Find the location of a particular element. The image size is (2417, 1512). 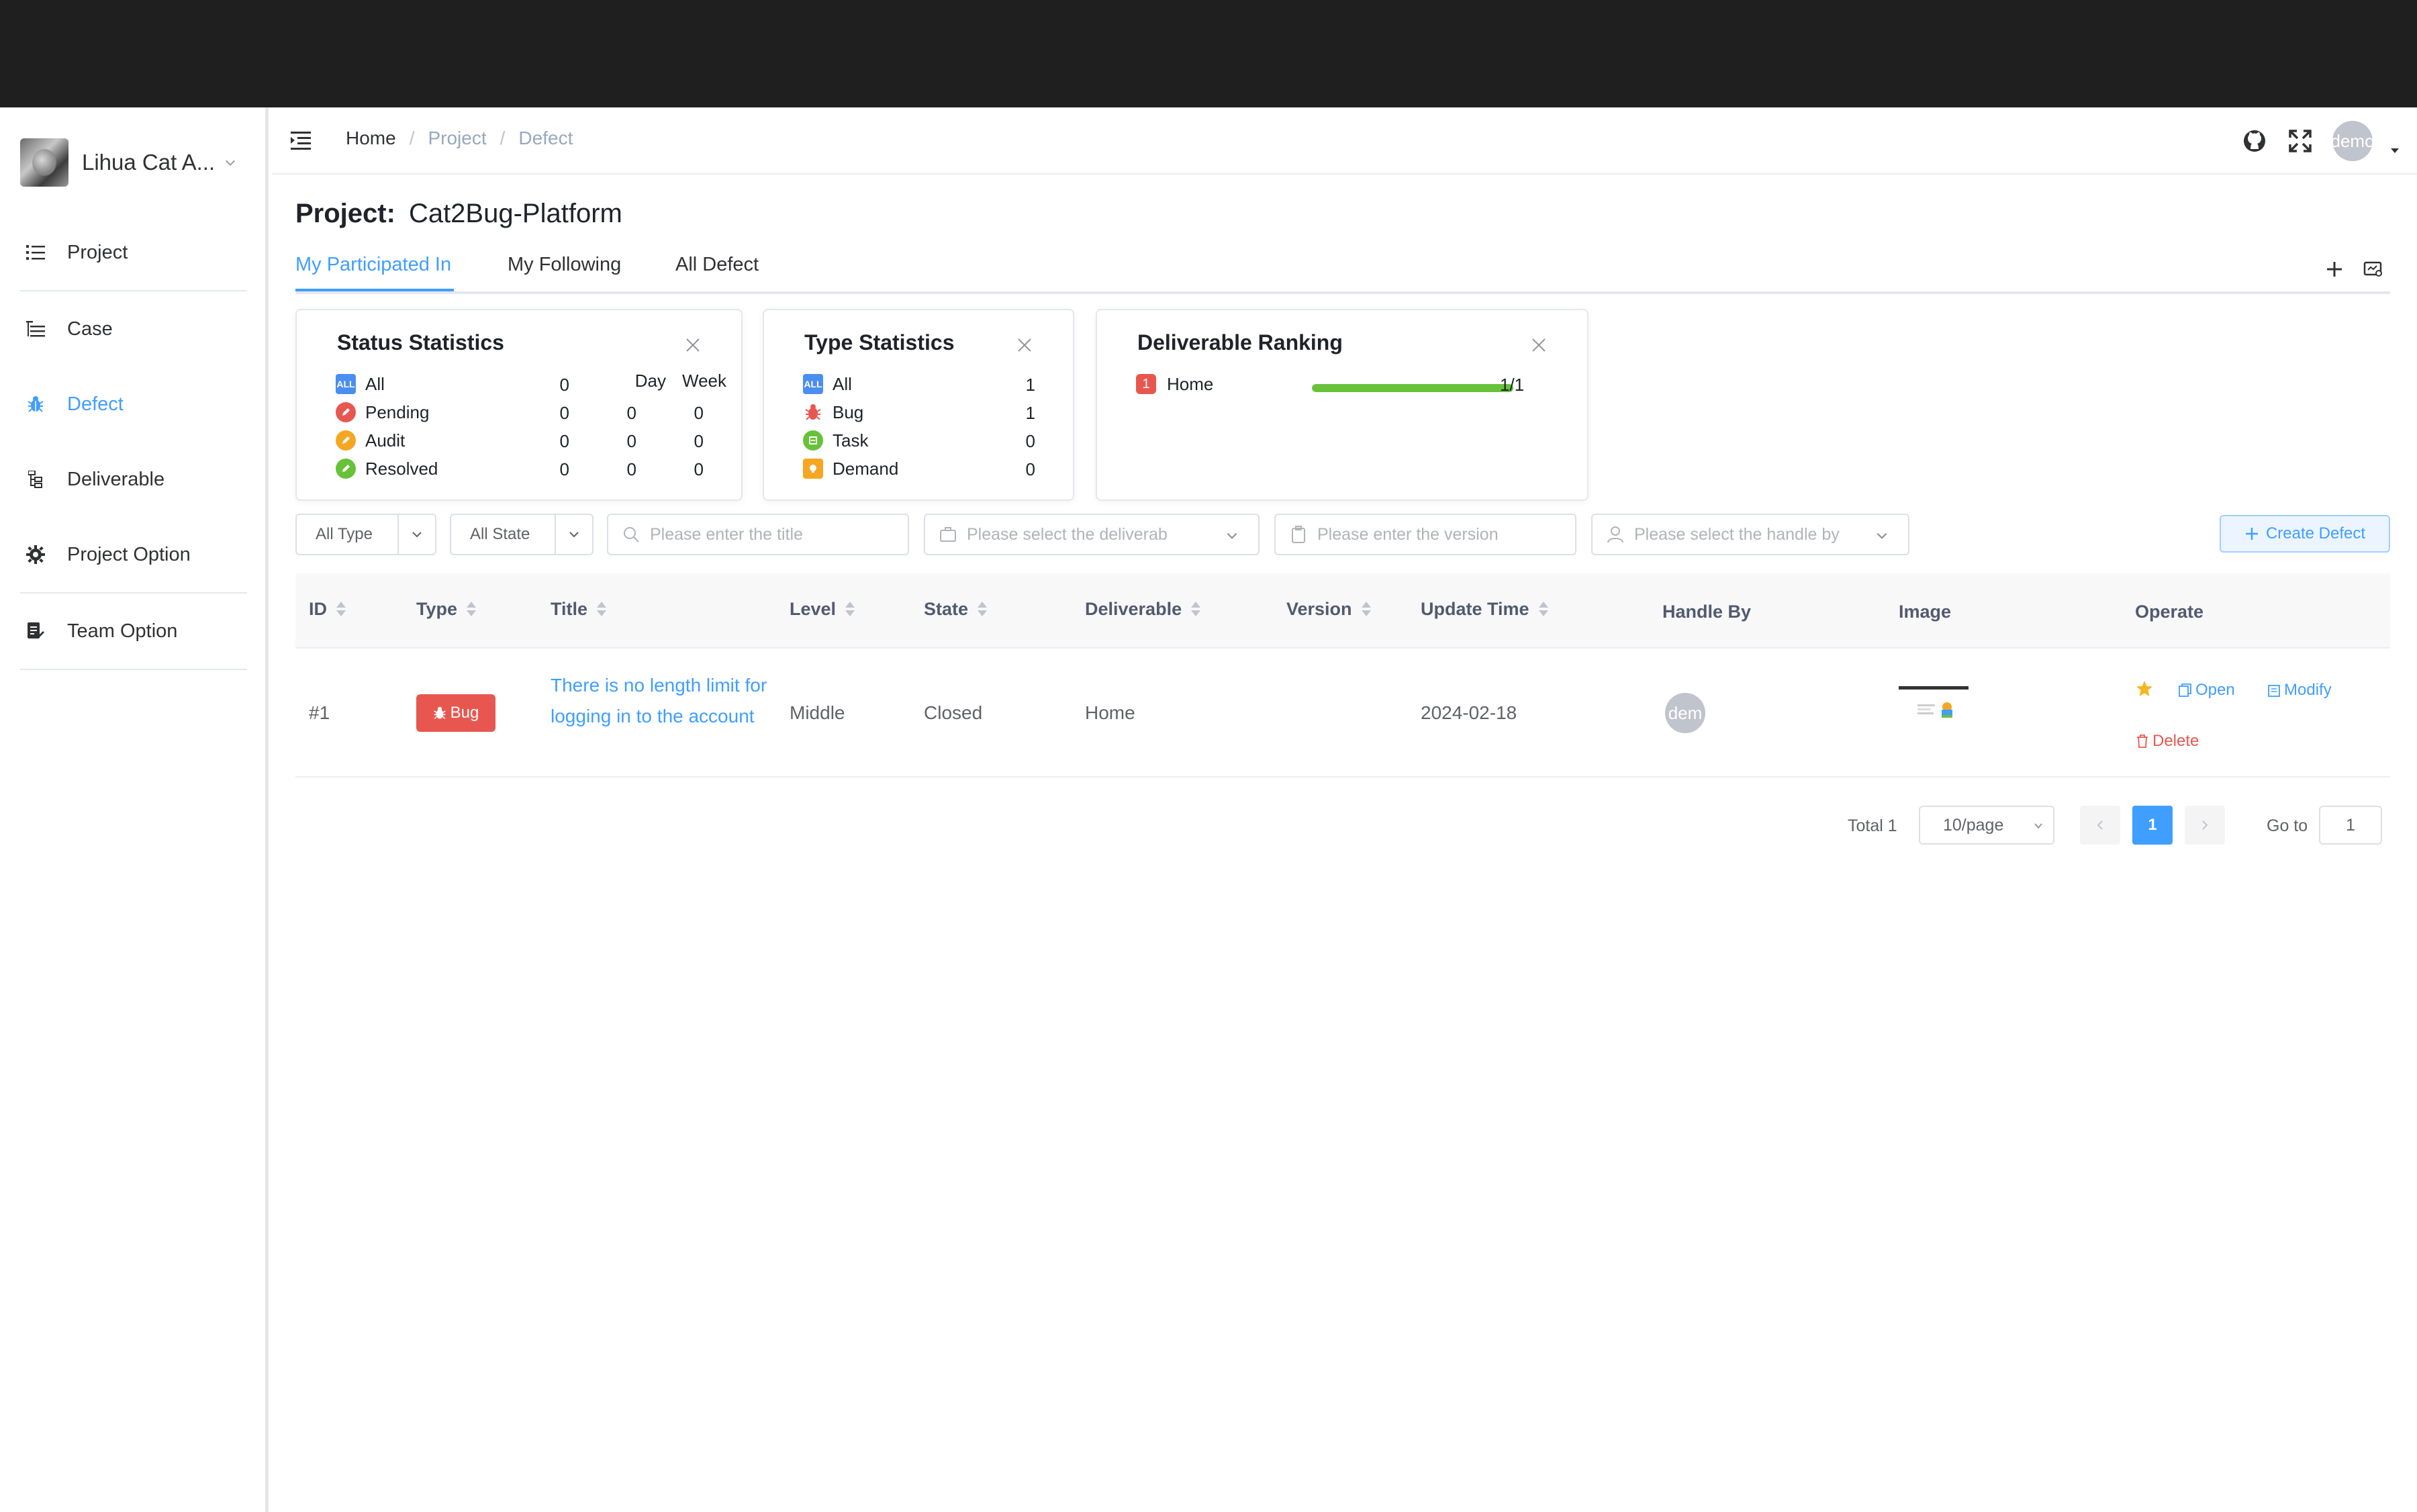

select-value: All State is located at coordinates (500, 534).